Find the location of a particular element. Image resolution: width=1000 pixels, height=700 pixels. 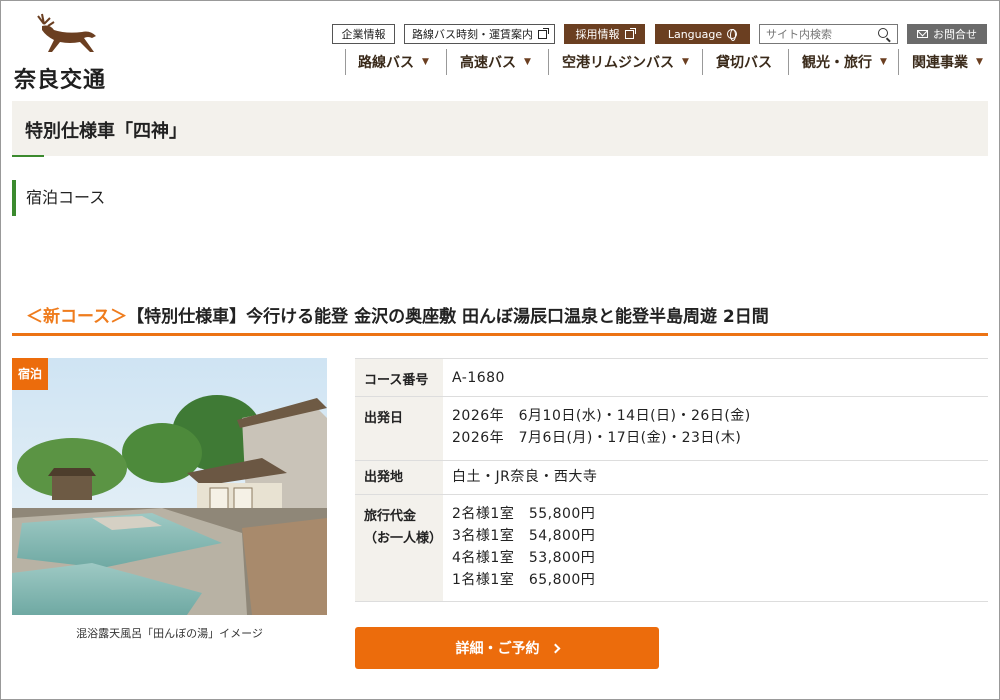

contact-label: お問合せ is located at coordinates (955, 34).